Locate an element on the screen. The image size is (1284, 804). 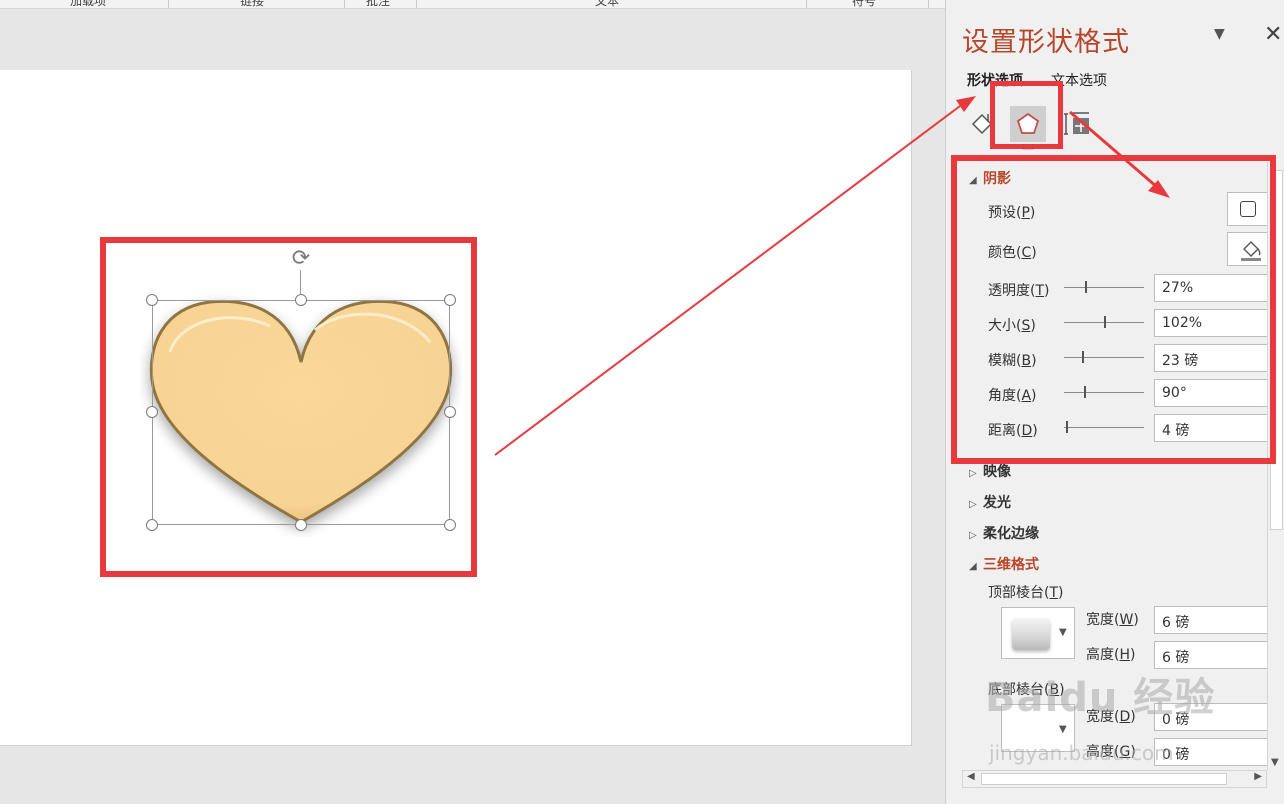
ribbon-strip: 加载项 链接 批注 文本 符号 is located at coordinates (472, 4).